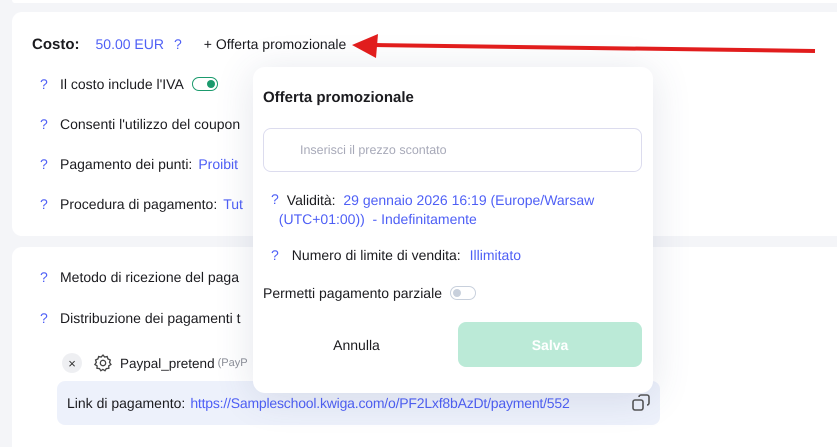 The height and width of the screenshot is (447, 837). What do you see at coordinates (150, 124) in the screenshot?
I see `setting-label: Consenti l'utilizzo del coupon` at bounding box center [150, 124].